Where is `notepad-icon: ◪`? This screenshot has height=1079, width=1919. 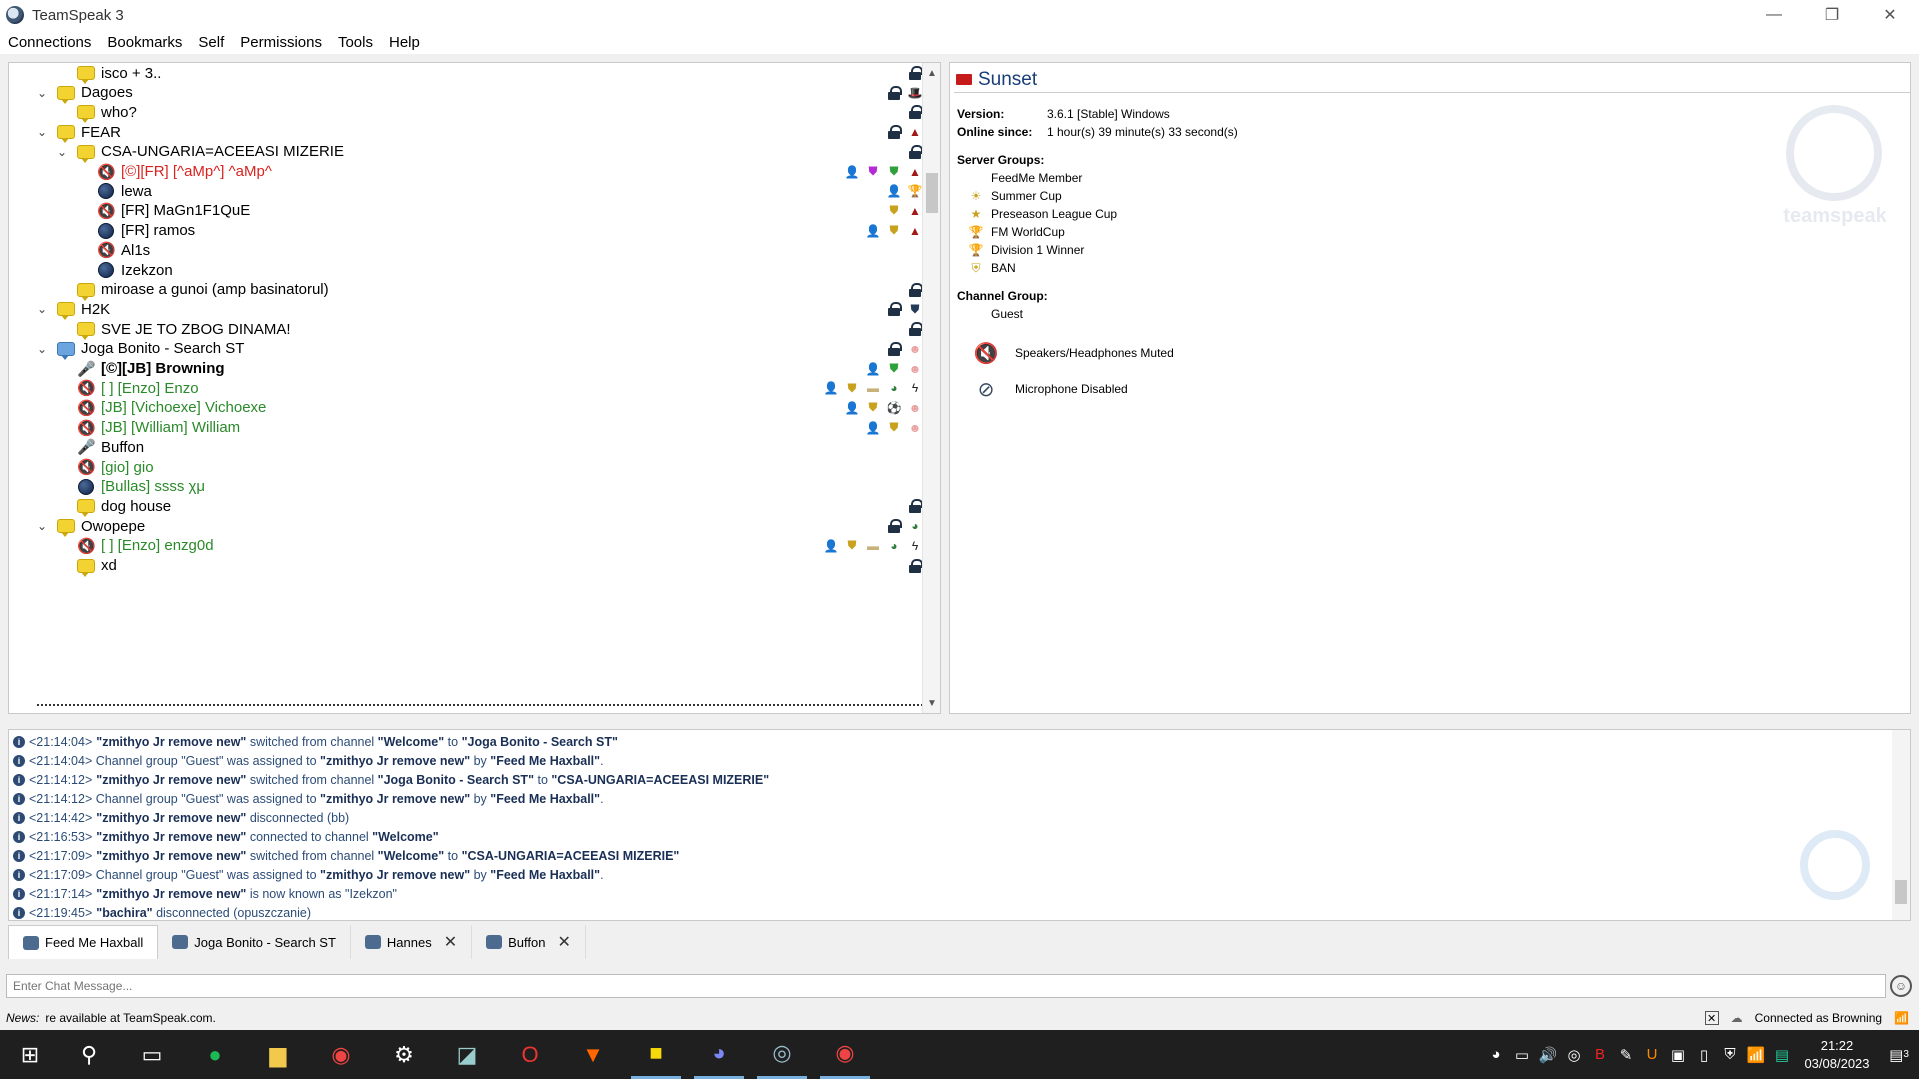
notepad-icon: ◪ is located at coordinates (467, 1054).